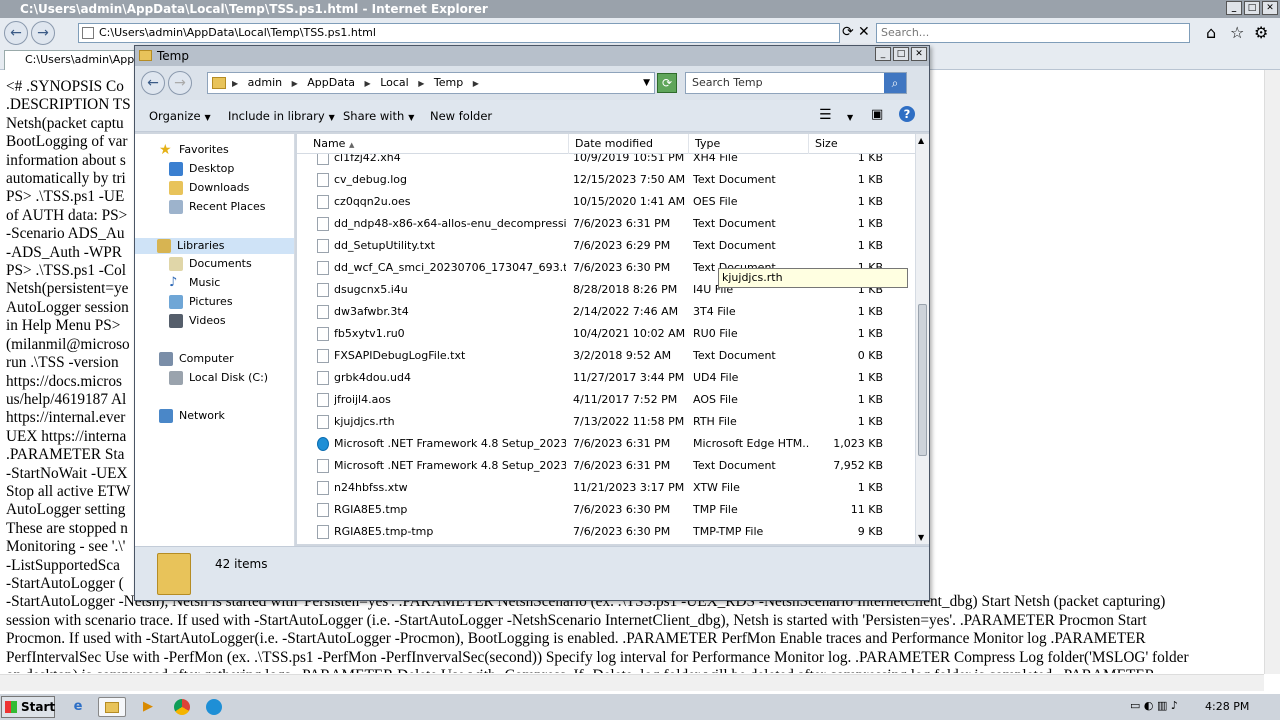 This screenshot has width=1280, height=722. I want to click on file-date: 10/15/2020 1:41 AM, so click(629, 201).